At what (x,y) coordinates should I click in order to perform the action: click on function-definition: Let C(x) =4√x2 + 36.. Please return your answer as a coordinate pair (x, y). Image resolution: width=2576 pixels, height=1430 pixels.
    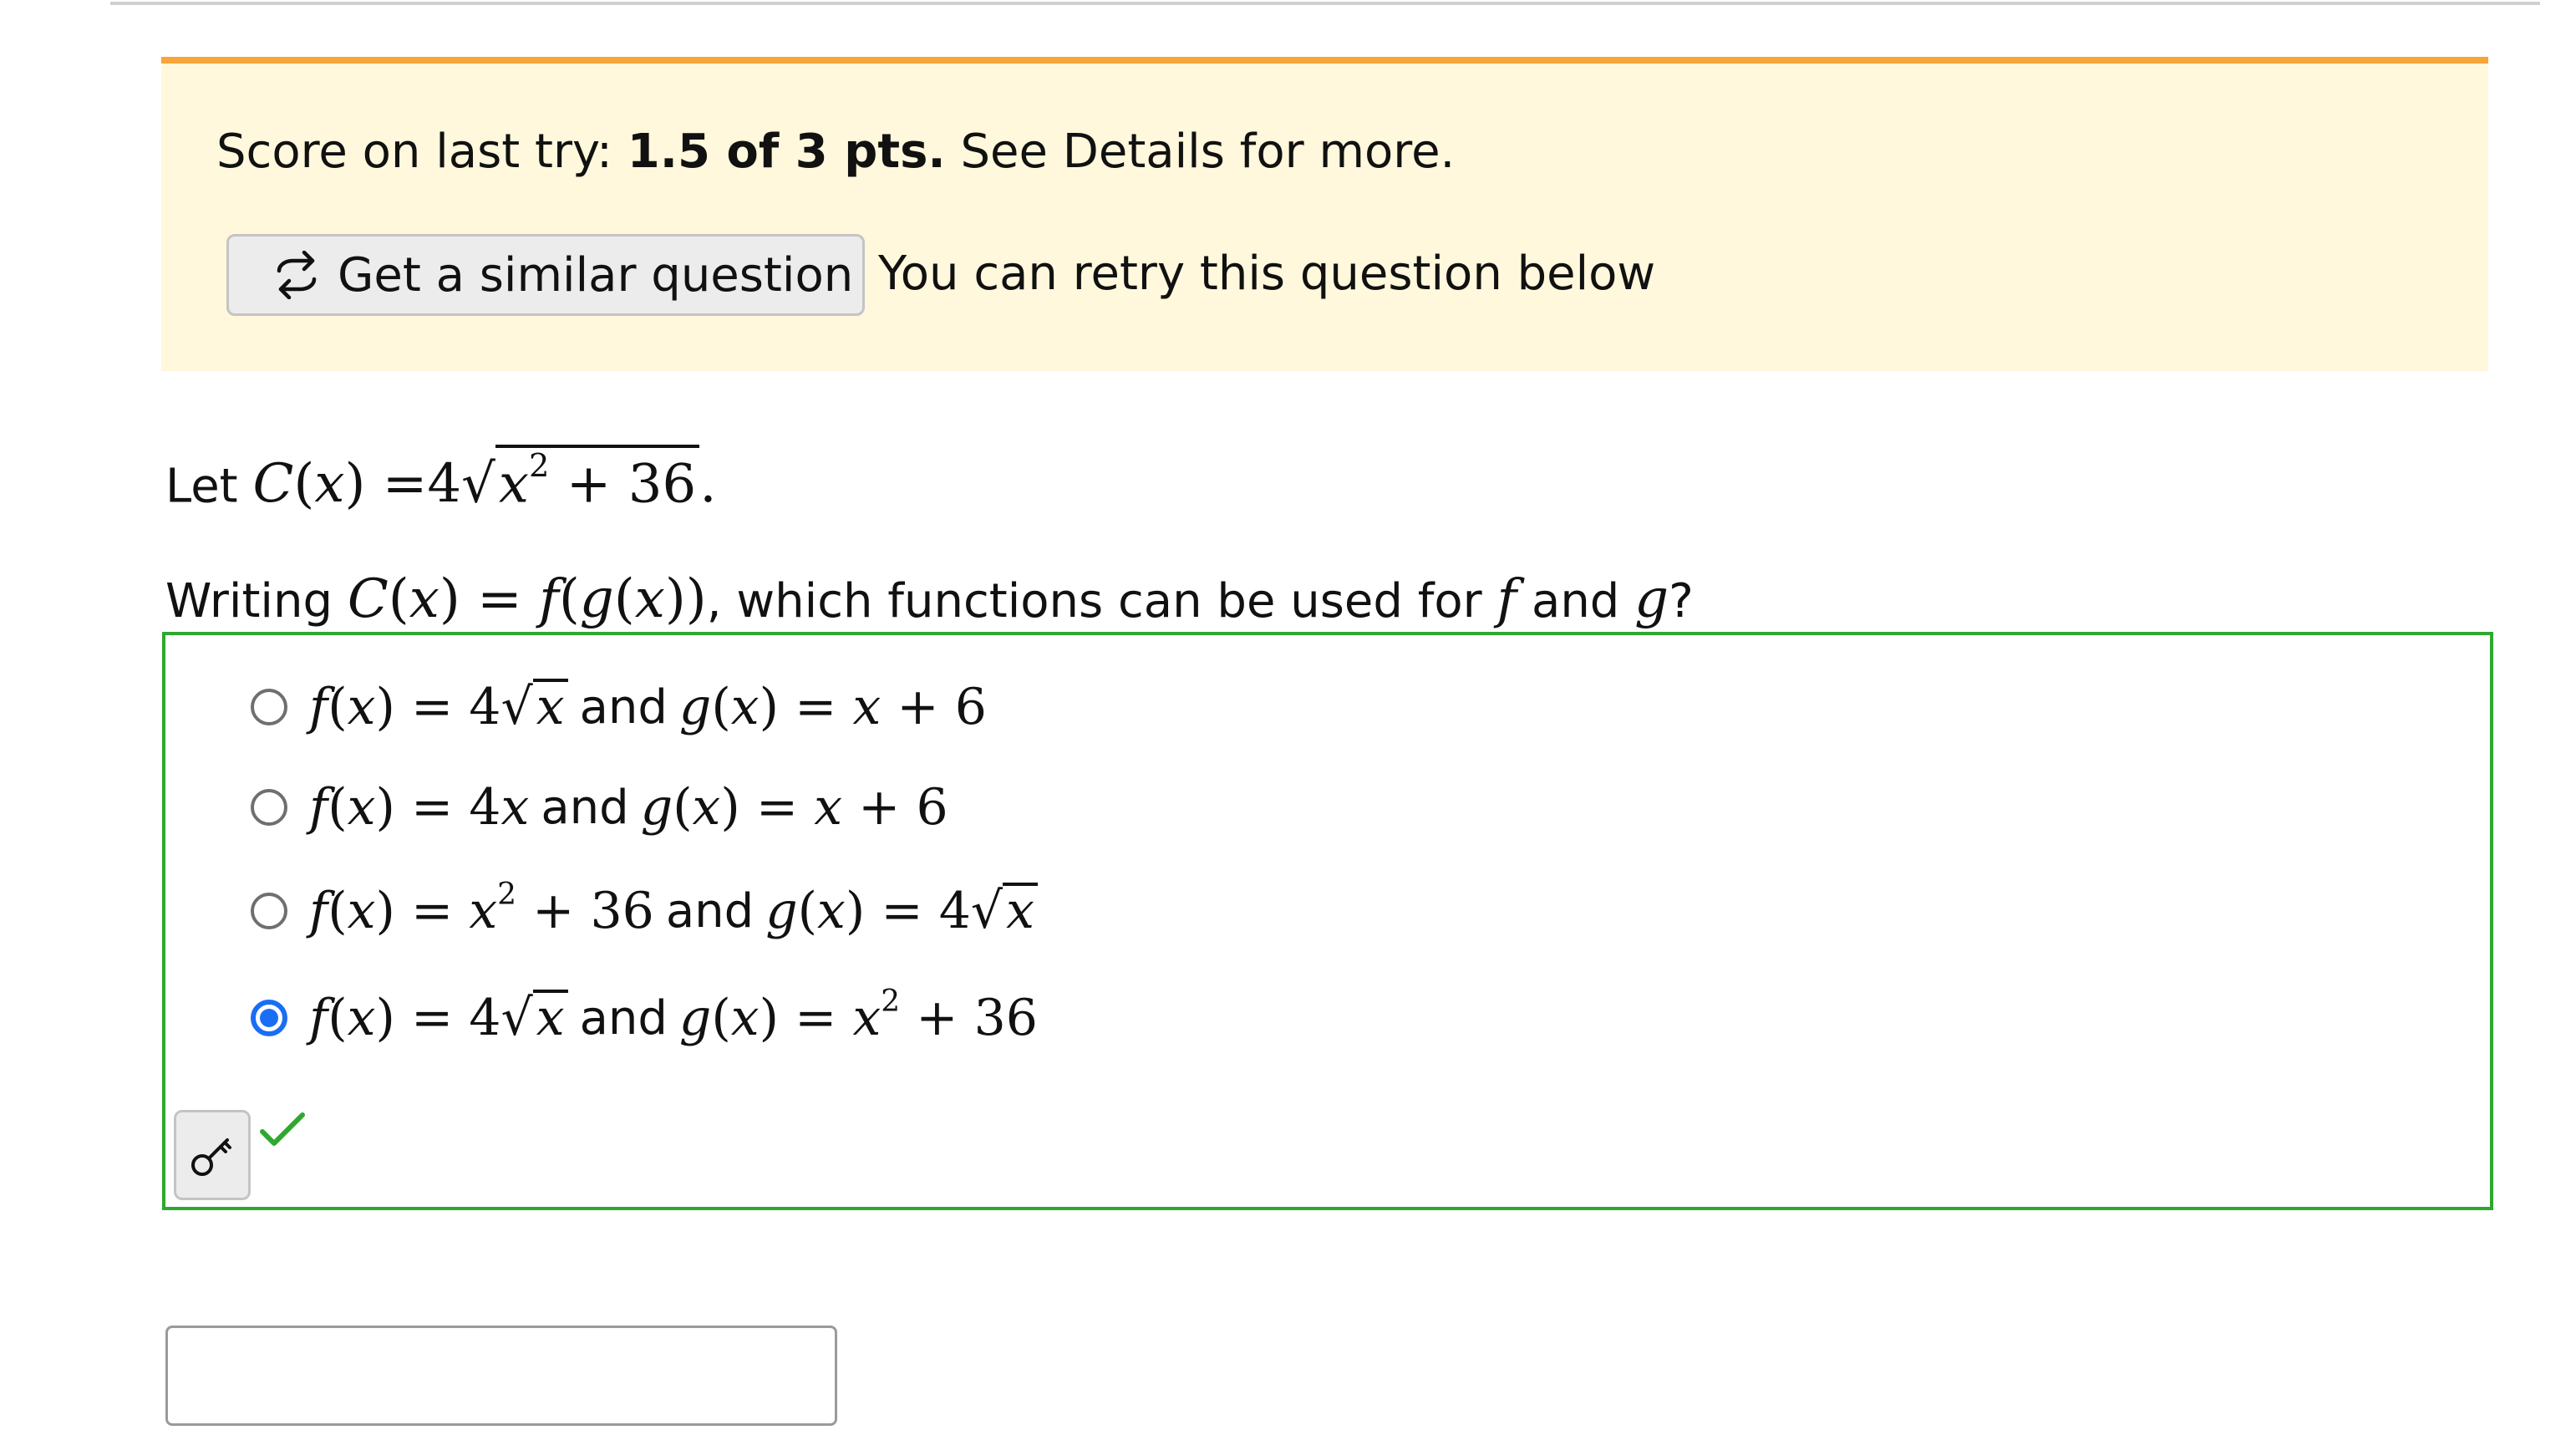
    Looking at the image, I should click on (441, 480).